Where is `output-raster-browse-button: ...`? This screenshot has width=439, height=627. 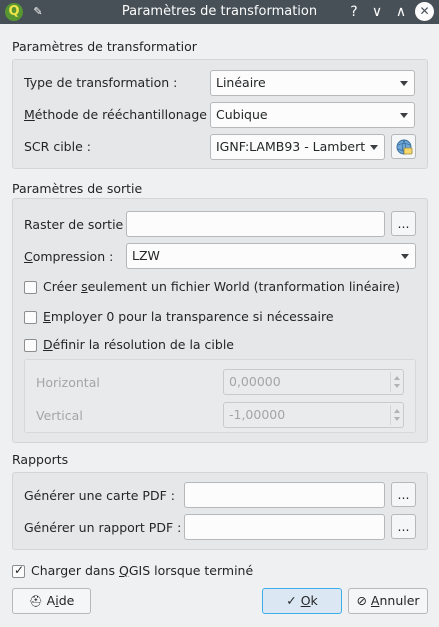 output-raster-browse-button: ... is located at coordinates (403, 223).